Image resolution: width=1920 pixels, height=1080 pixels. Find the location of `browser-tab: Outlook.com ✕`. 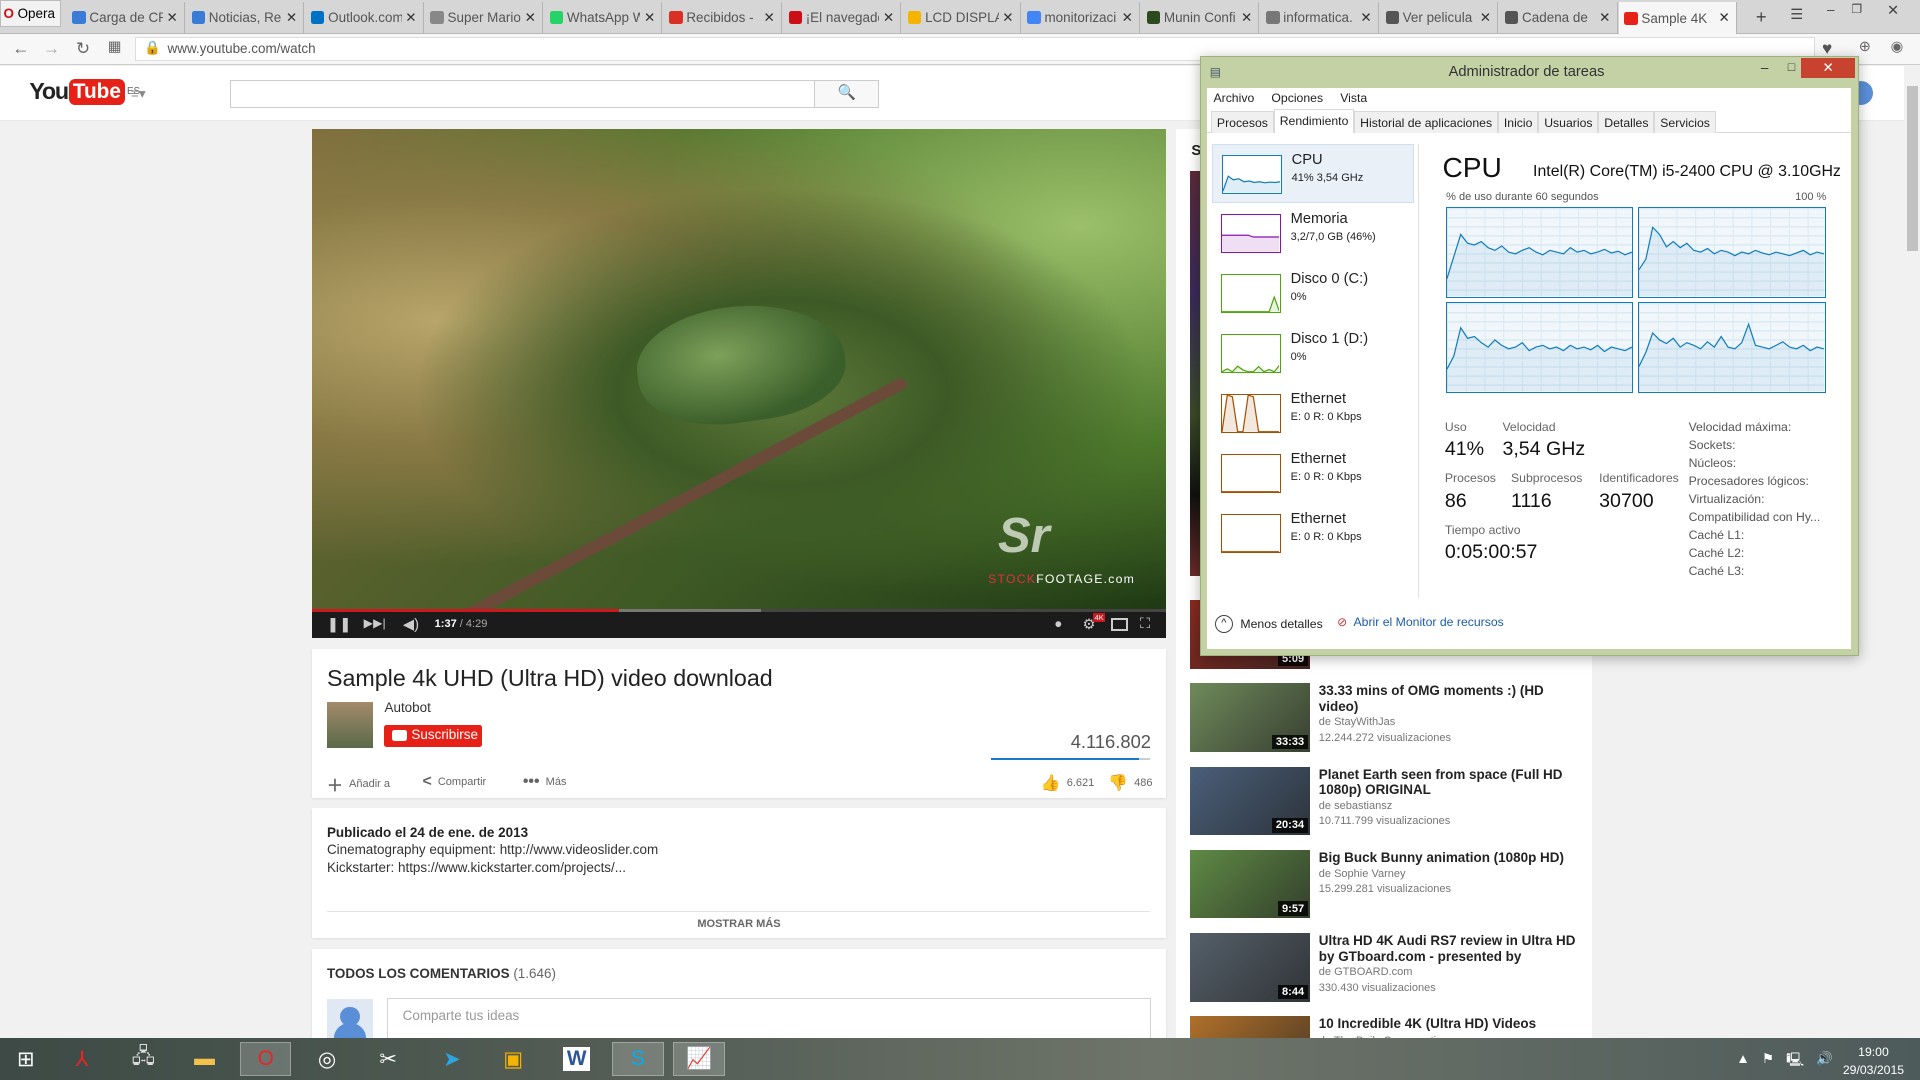

browser-tab: Outlook.com ✕ is located at coordinates (365, 18).